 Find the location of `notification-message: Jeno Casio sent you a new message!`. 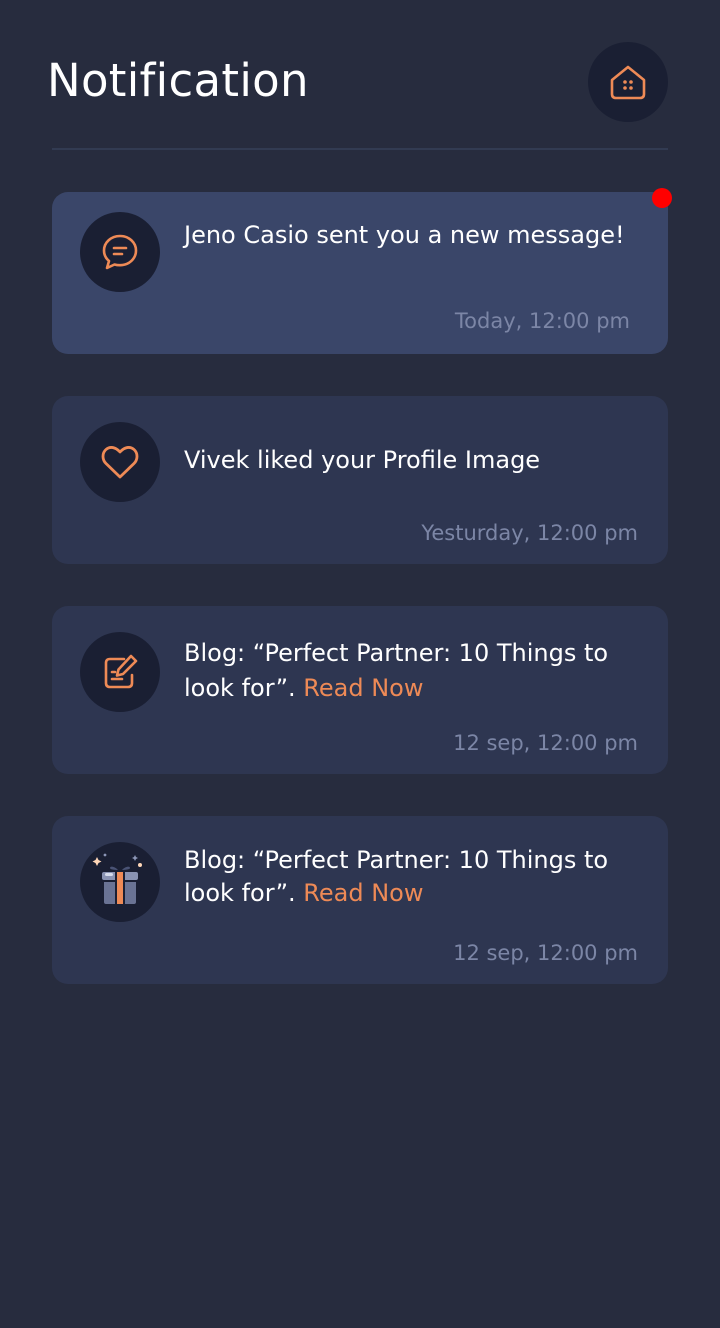

notification-message: Jeno Casio sent you a new message! is located at coordinates (404, 235).